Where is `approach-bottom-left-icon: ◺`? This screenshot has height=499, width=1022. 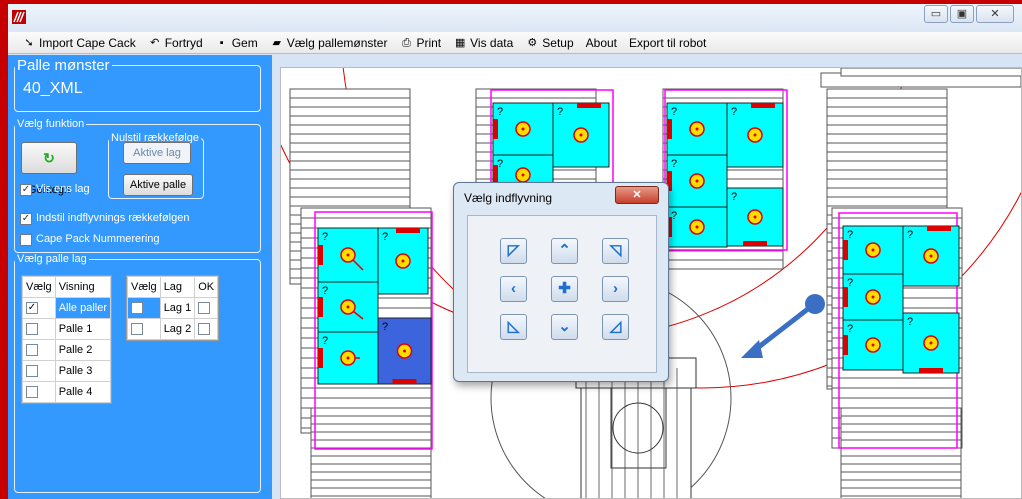 approach-bottom-left-icon: ◺ is located at coordinates (513, 327).